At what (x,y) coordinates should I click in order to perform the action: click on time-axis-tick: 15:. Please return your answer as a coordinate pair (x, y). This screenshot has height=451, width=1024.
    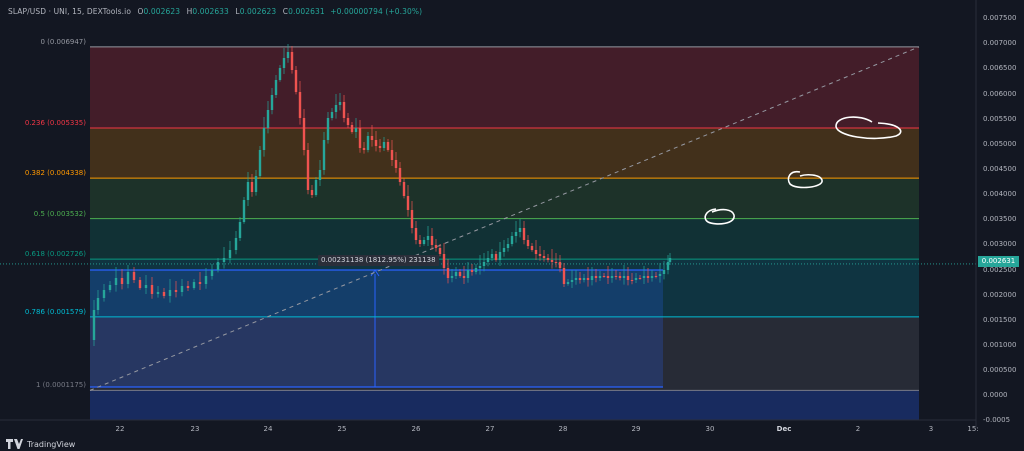
    Looking at the image, I should click on (973, 429).